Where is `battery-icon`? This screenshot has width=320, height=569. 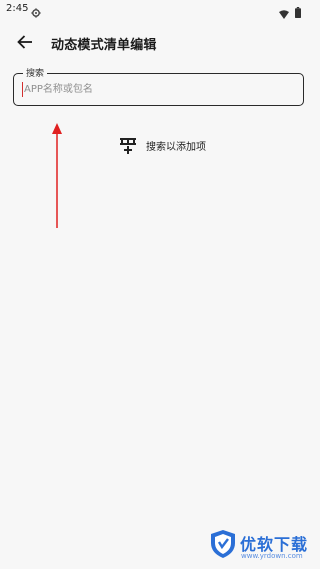
battery-icon is located at coordinates (298, 10).